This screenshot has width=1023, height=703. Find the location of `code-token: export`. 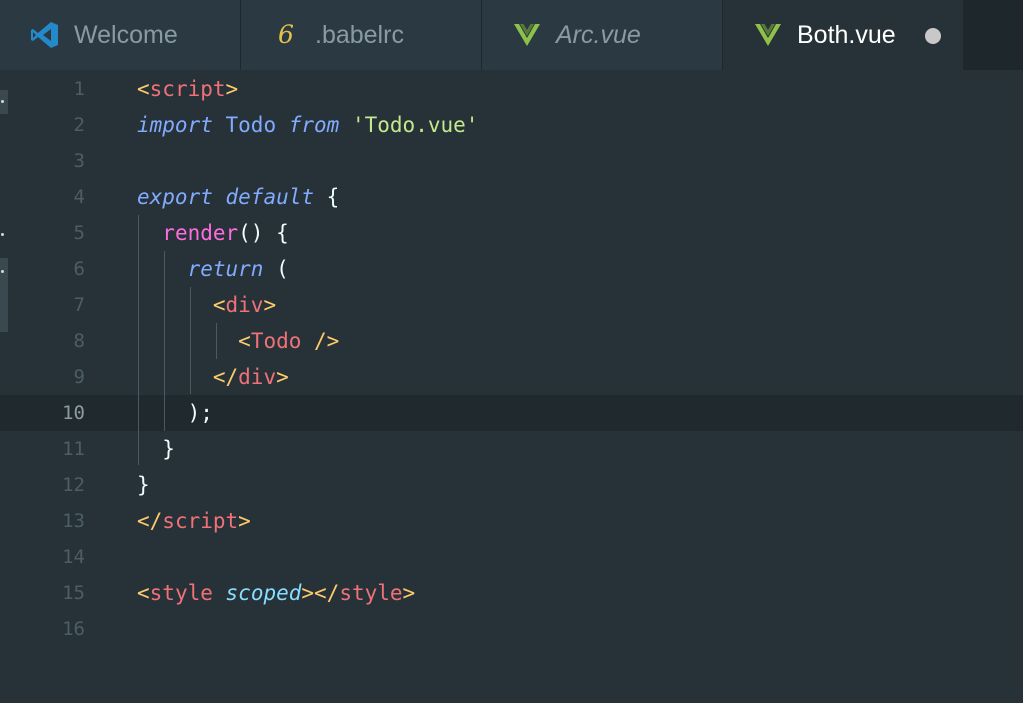

code-token: export is located at coordinates (175, 197).